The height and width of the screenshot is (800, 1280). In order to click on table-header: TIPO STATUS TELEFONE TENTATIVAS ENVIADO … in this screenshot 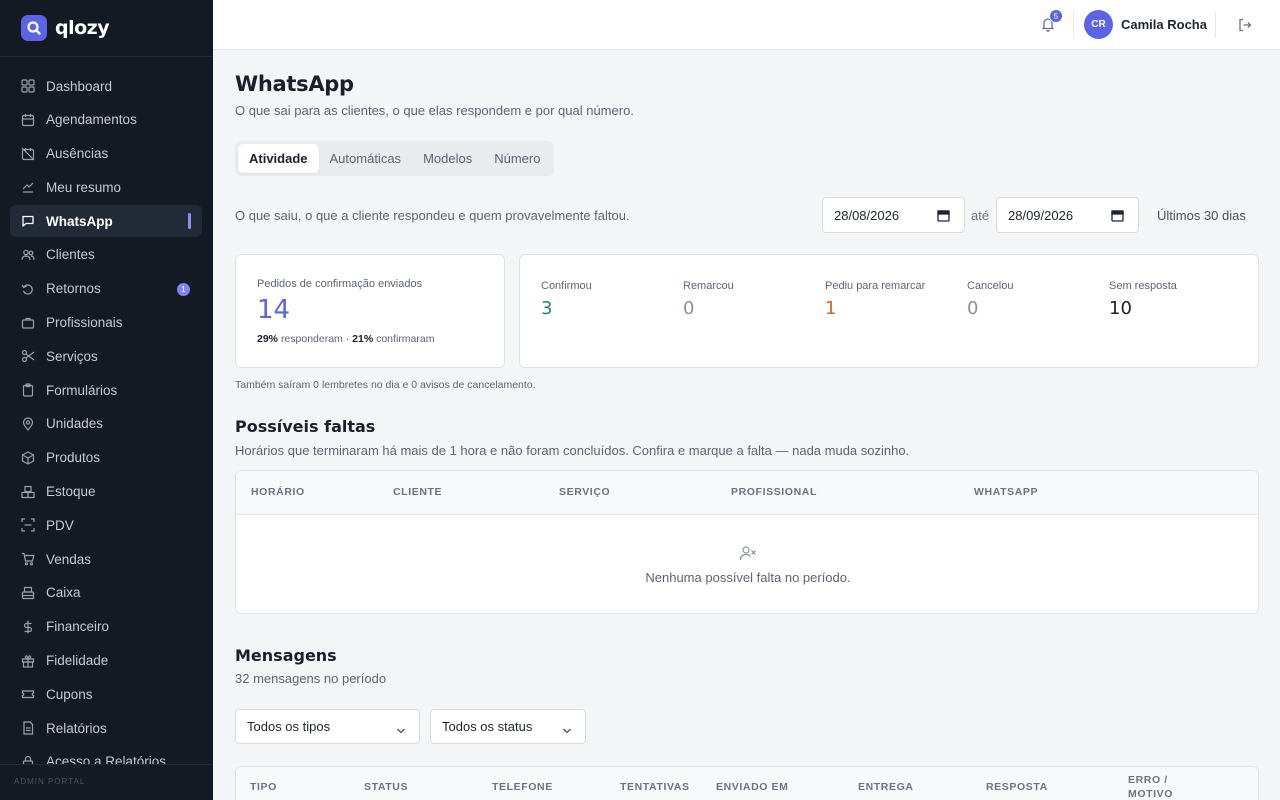, I will do `click(747, 783)`.